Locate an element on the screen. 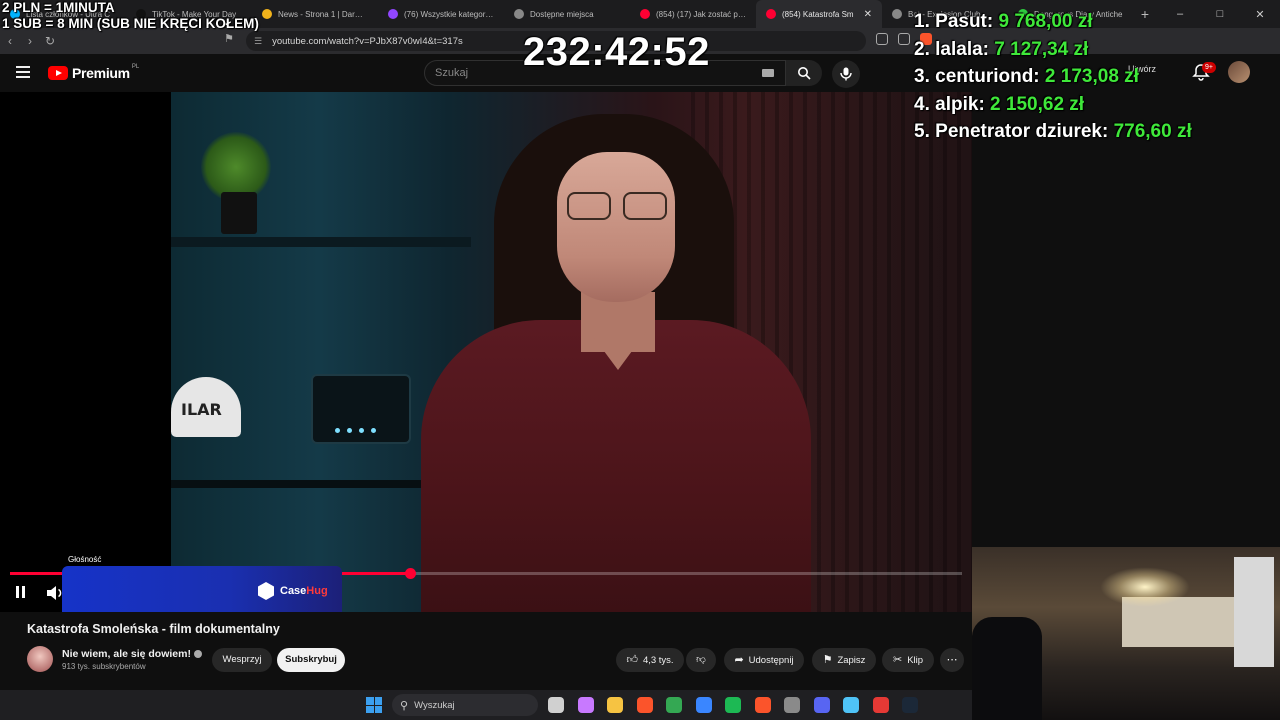 This screenshot has height=720, width=1280. bookmark-icon: ⚑ is located at coordinates (229, 38).